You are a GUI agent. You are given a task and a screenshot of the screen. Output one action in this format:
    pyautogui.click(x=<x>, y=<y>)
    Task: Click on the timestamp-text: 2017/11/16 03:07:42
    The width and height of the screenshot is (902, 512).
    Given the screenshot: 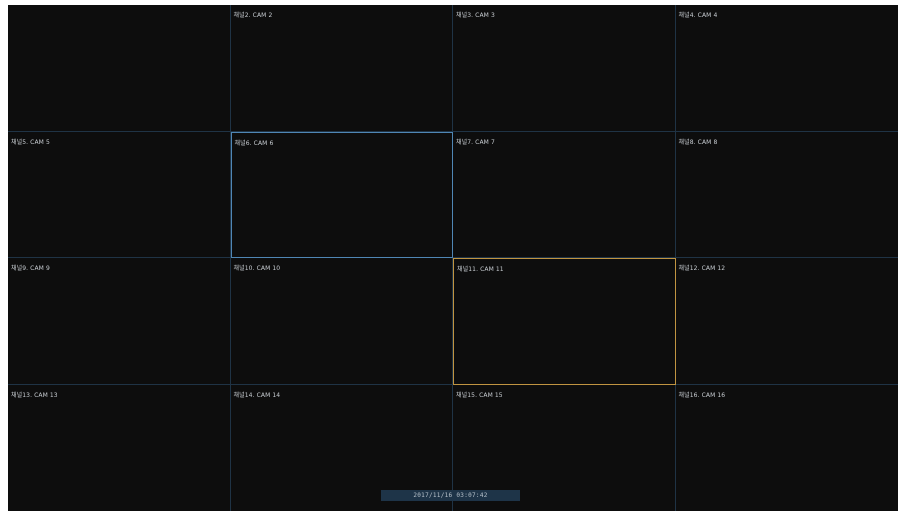 What is the action you would take?
    pyautogui.click(x=450, y=495)
    